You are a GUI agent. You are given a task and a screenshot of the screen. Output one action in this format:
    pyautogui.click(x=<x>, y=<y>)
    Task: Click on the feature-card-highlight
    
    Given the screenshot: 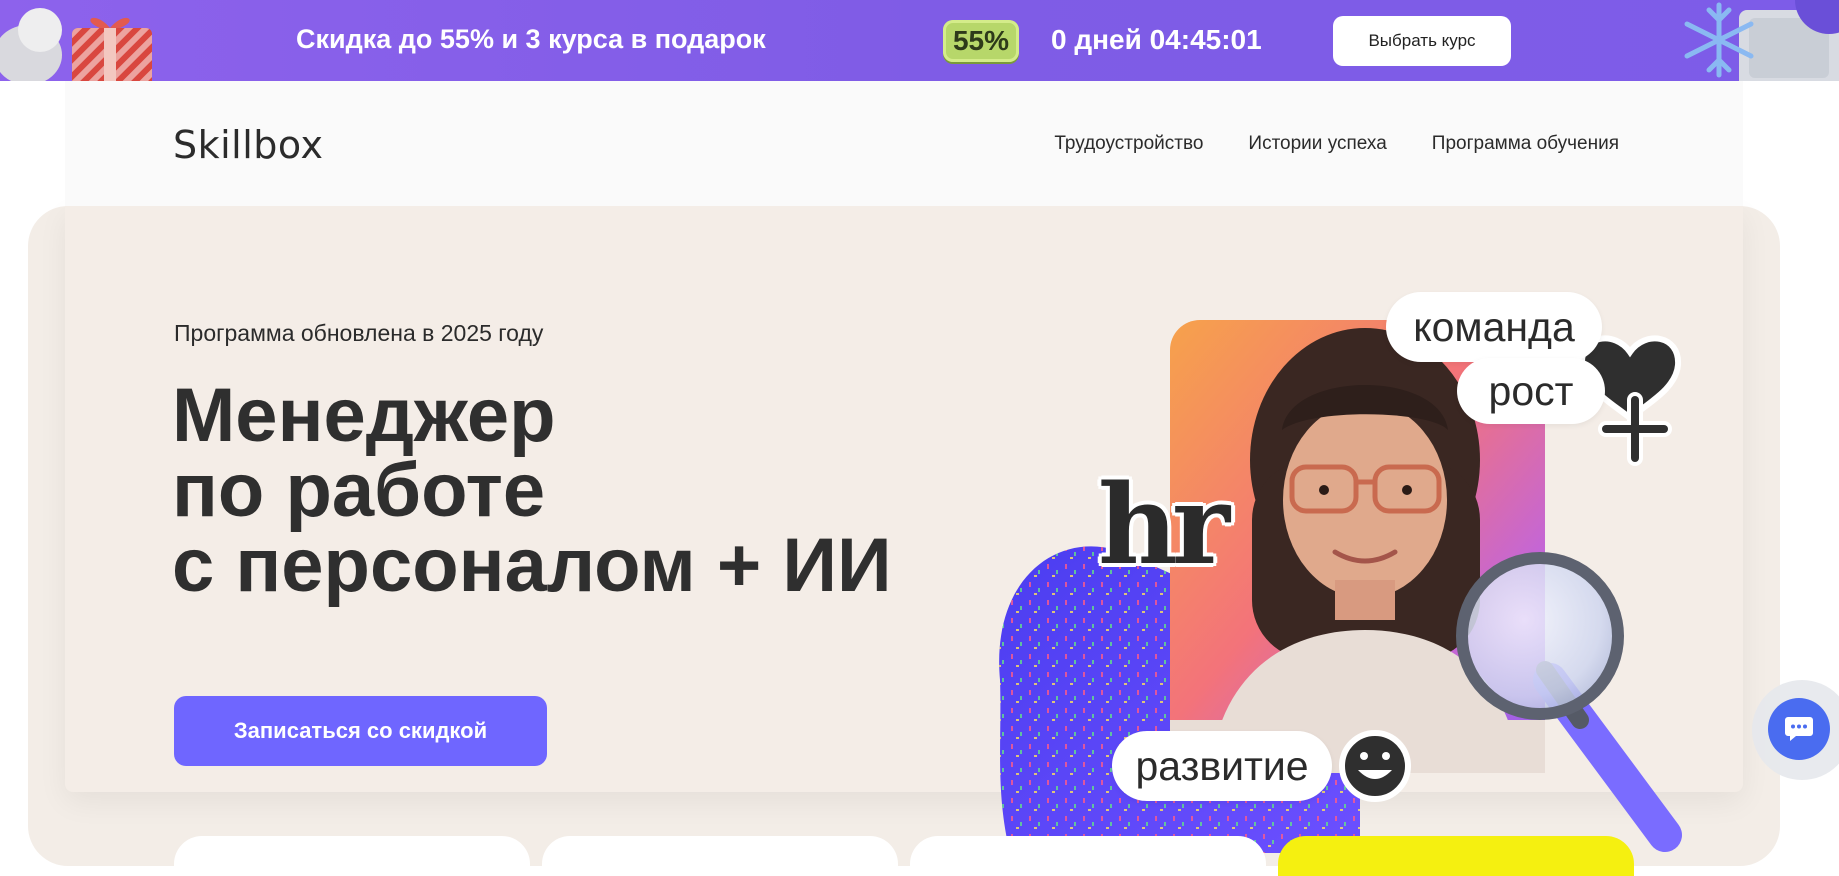 What is the action you would take?
    pyautogui.click(x=1456, y=856)
    